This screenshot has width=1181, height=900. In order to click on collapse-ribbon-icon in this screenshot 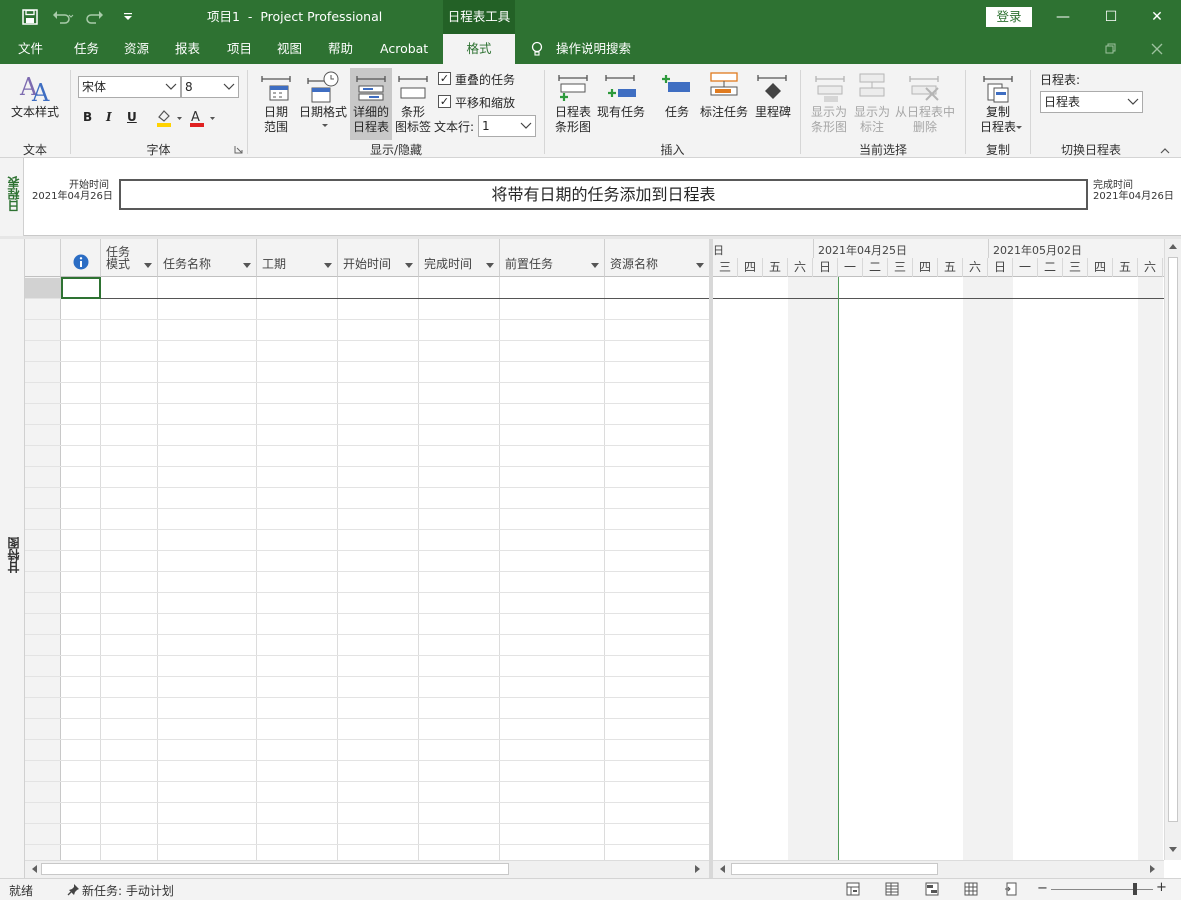, I will do `click(1165, 150)`.